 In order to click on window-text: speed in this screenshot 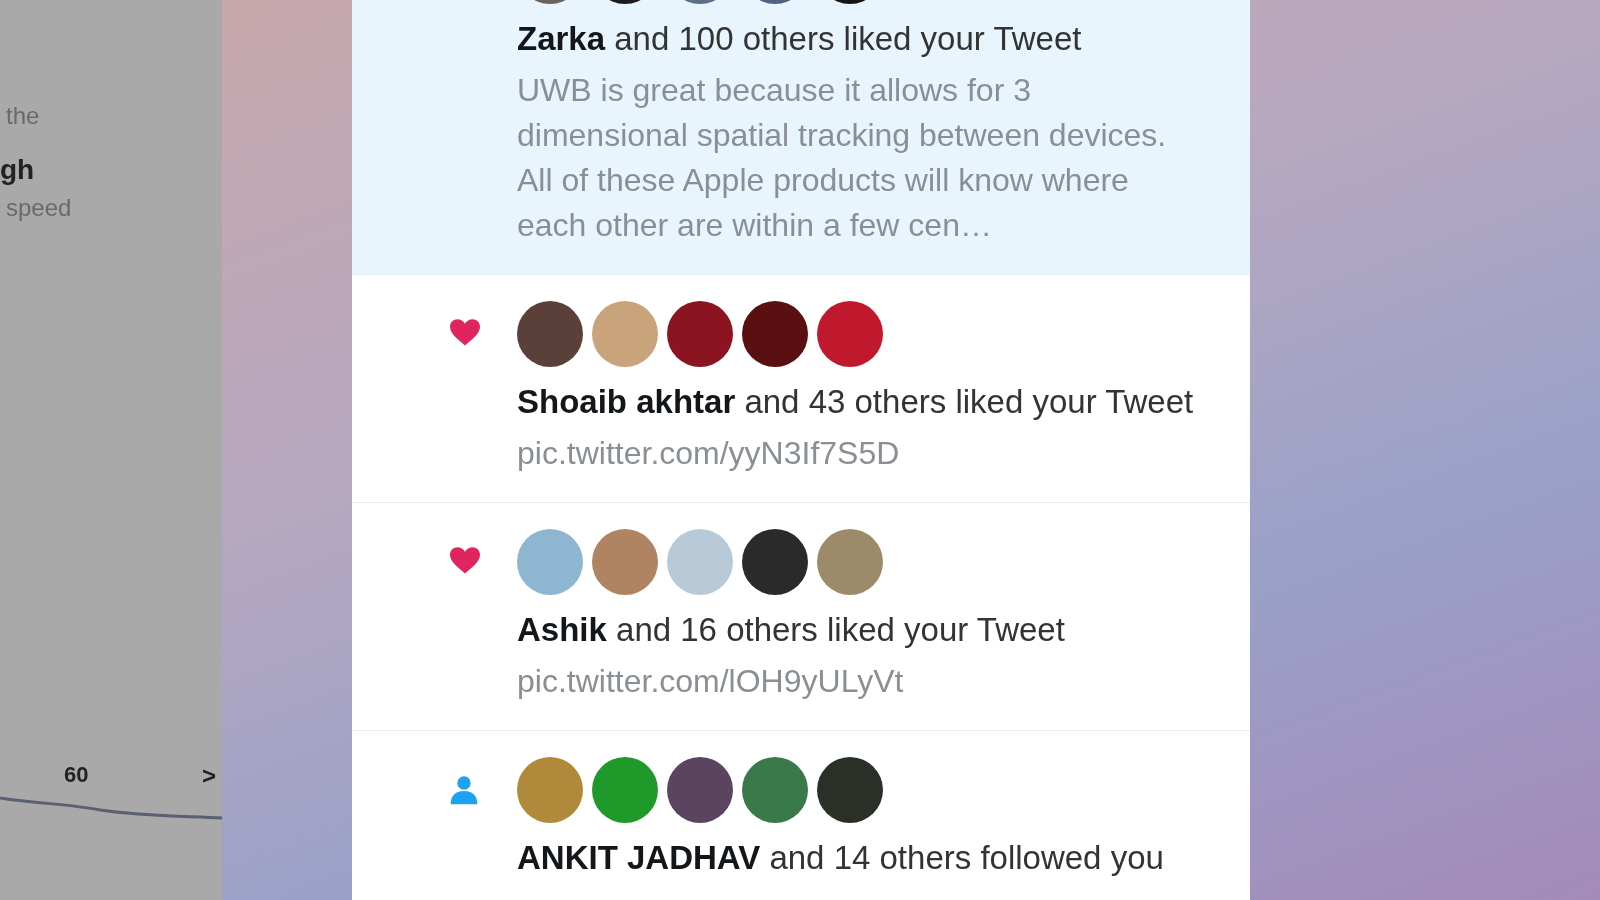, I will do `click(38, 208)`.